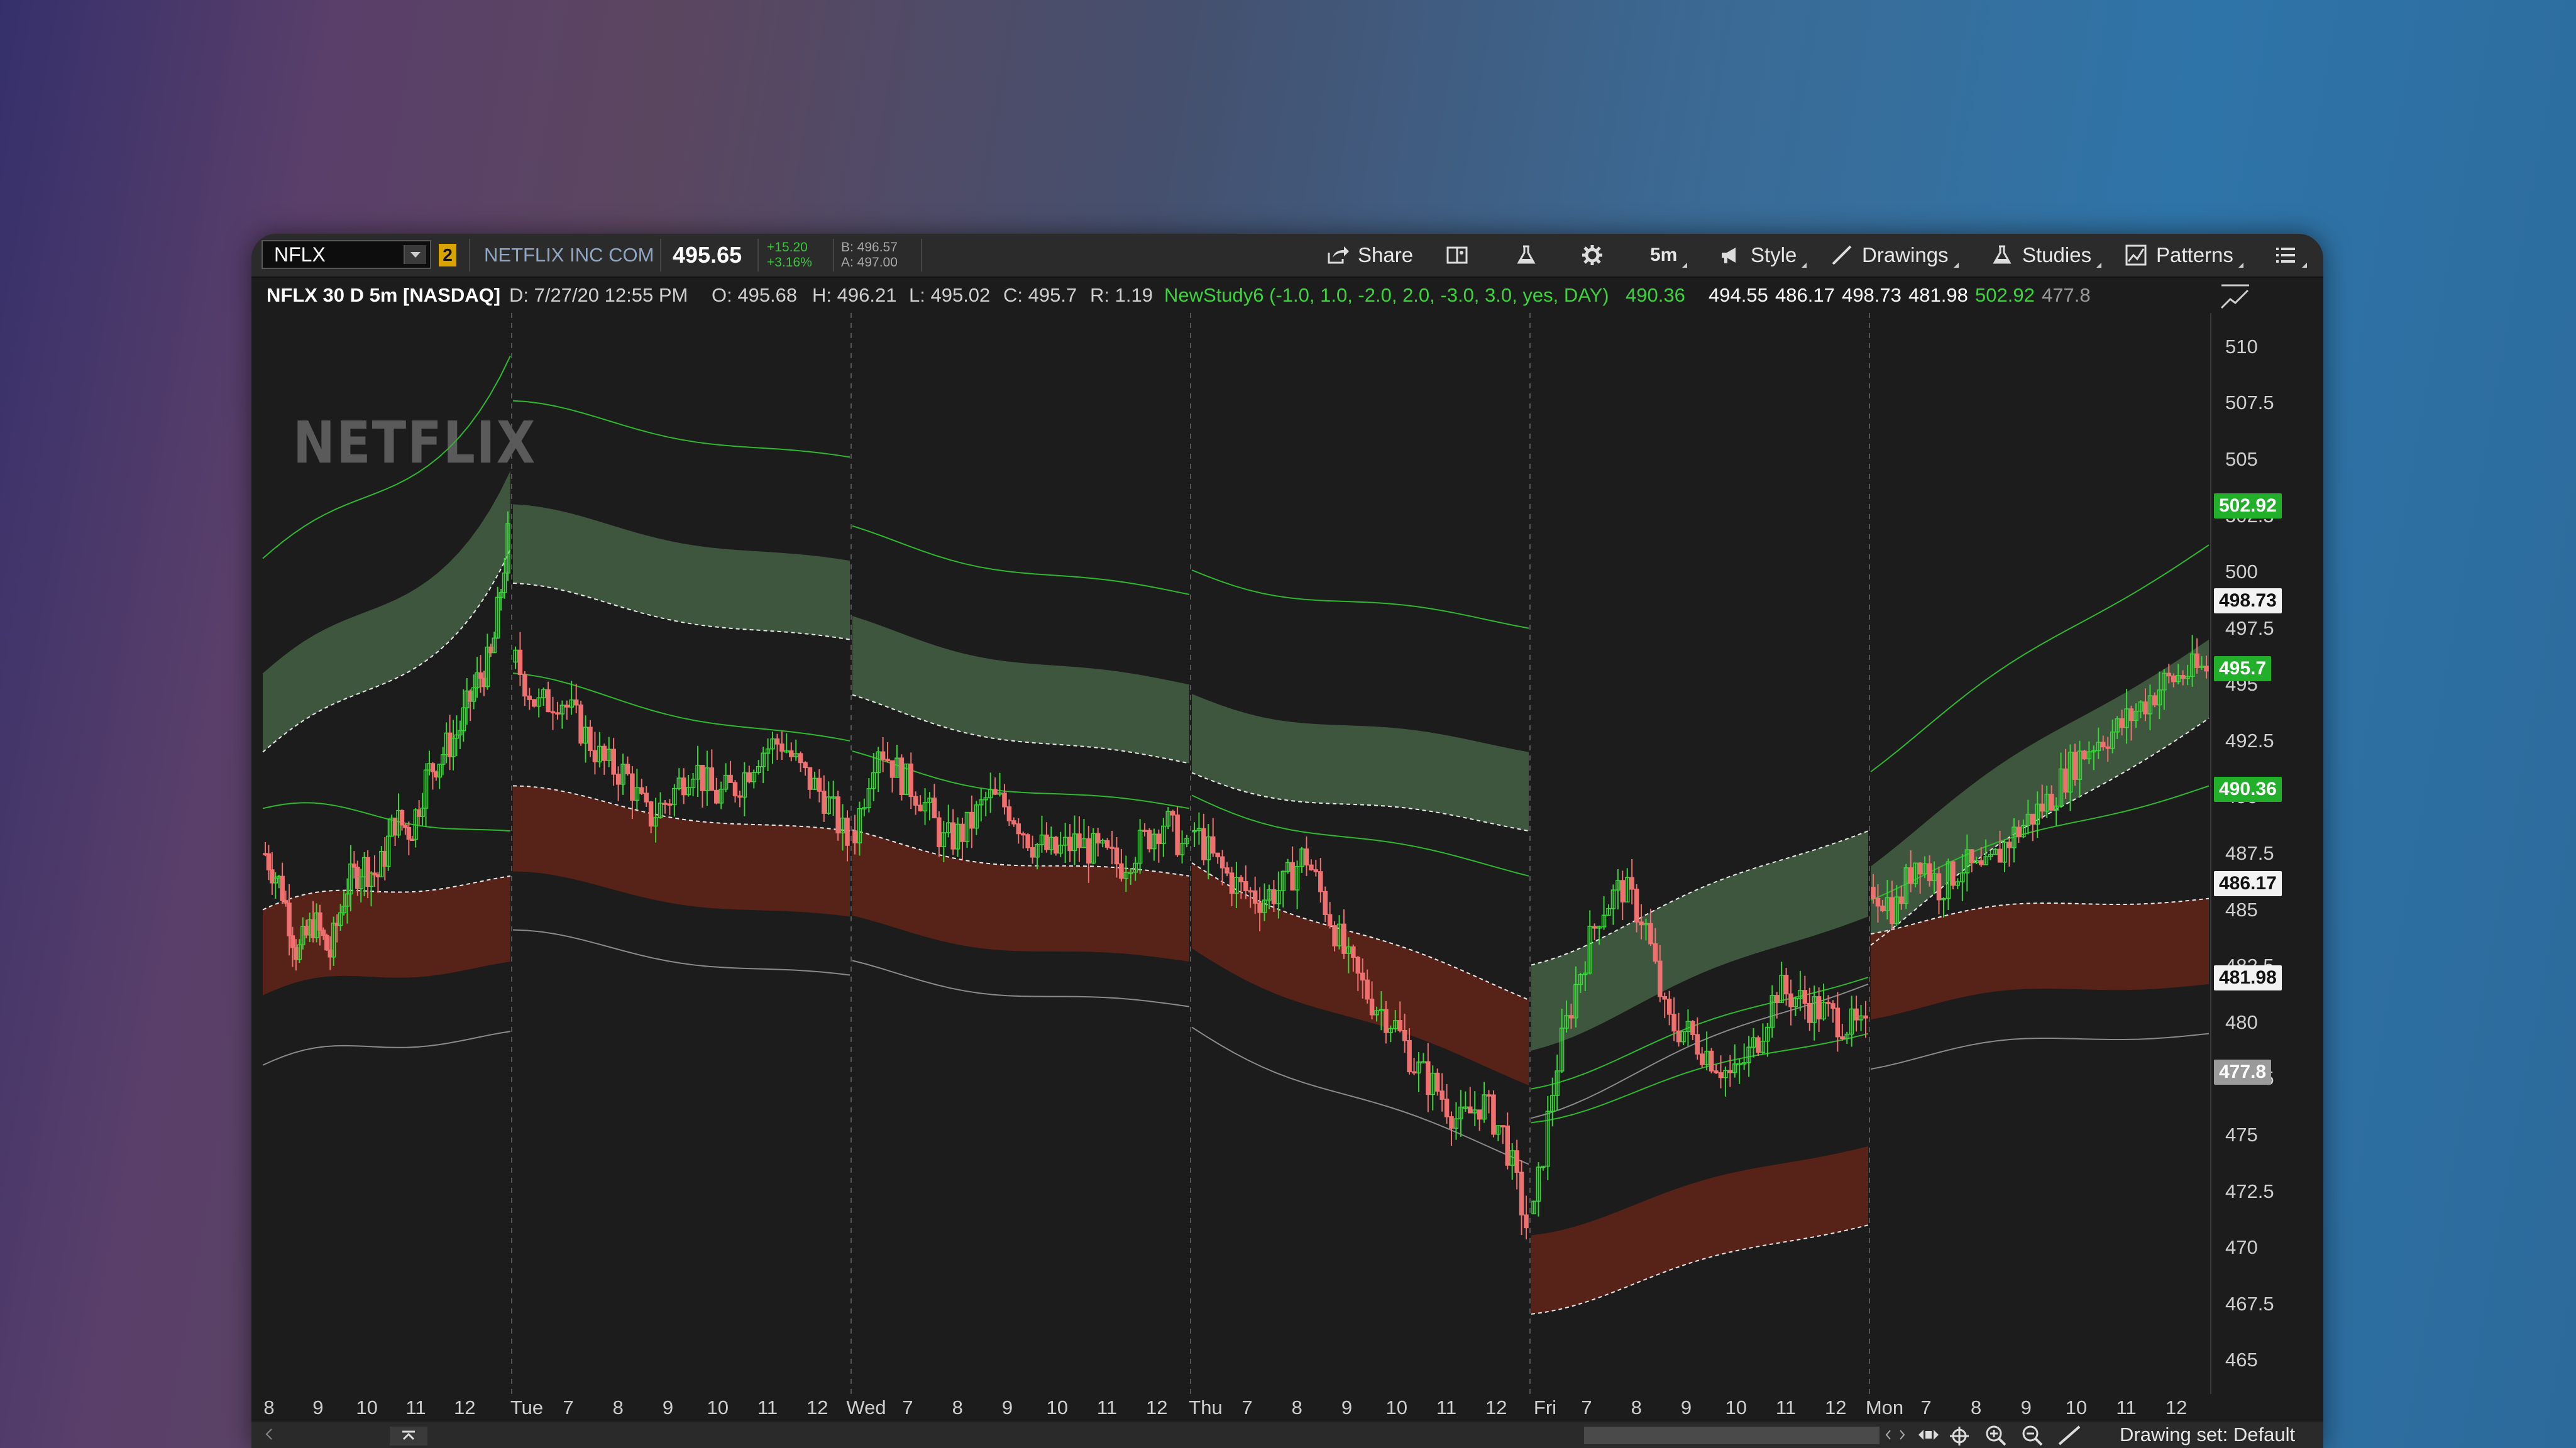 The height and width of the screenshot is (1448, 2576). What do you see at coordinates (2242, 346) in the screenshot?
I see `price-tick-label: 510` at bounding box center [2242, 346].